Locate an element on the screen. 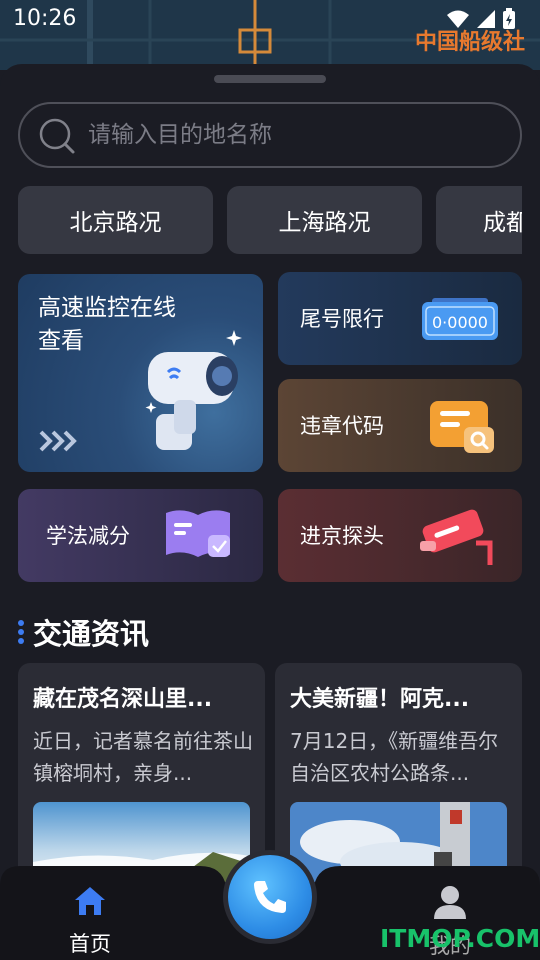 The image size is (540, 960). phone-icon is located at coordinates (270, 897).